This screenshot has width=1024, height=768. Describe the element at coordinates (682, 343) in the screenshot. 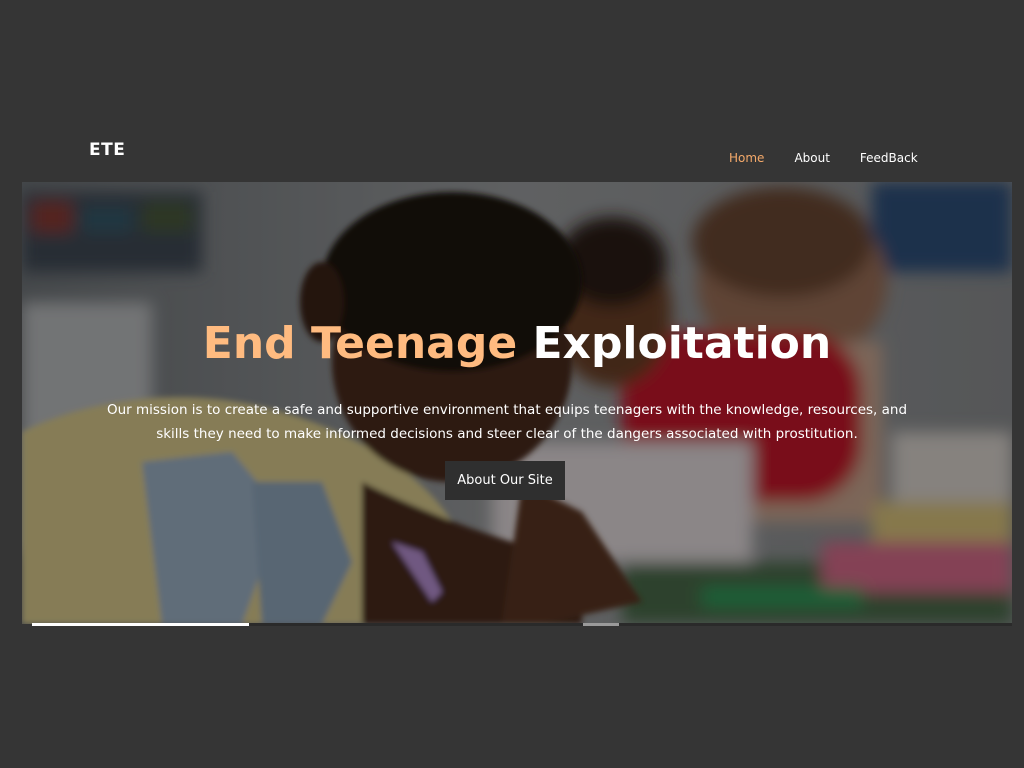

I see `hero-title-rest: Exploitation` at that location.